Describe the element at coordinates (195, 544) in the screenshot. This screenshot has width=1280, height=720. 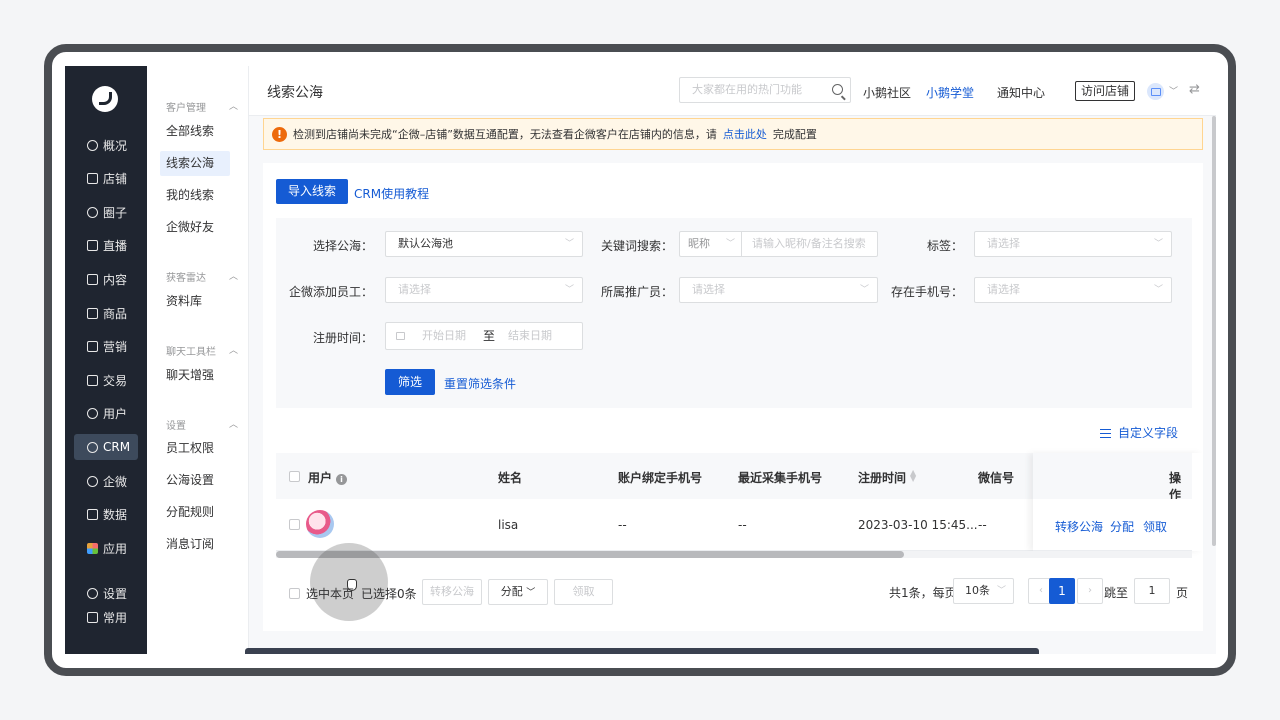
I see `submenu-item-message-subscription: 消息订阅` at that location.